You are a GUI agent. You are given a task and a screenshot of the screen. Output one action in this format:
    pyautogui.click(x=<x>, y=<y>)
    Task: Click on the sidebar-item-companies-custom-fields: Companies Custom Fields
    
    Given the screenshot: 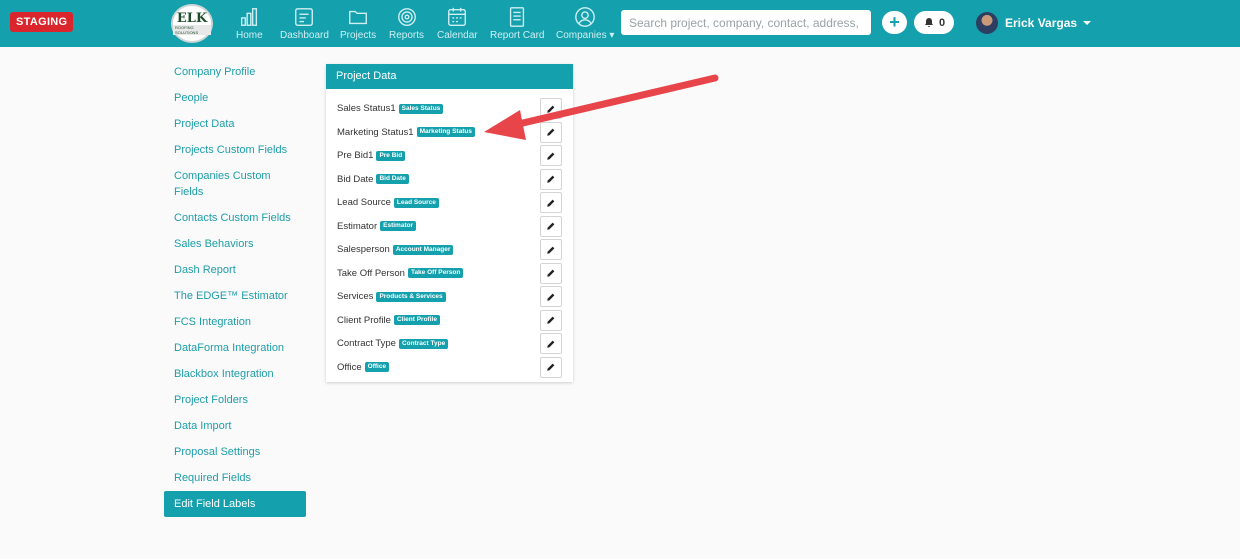 What is the action you would take?
    pyautogui.click(x=224, y=184)
    